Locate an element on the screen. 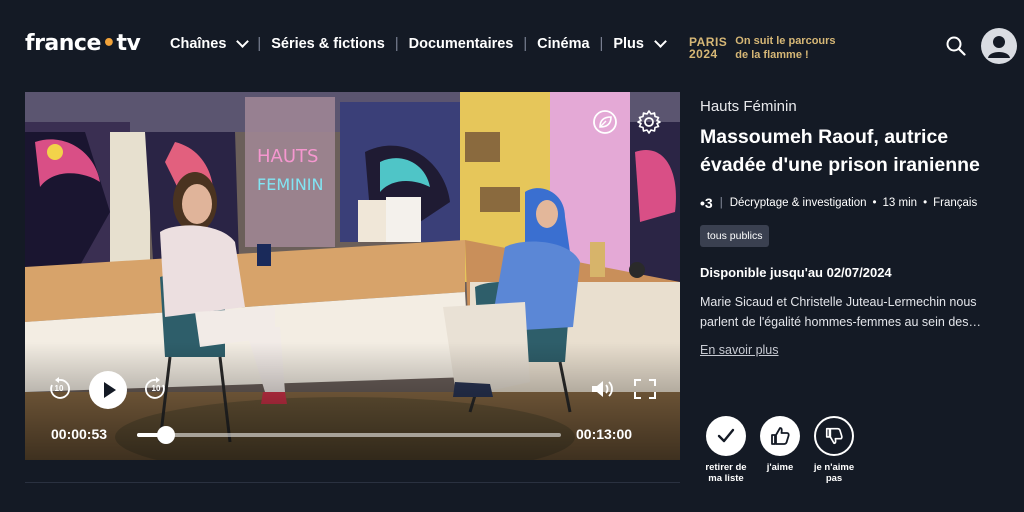  logo-text-france: france is located at coordinates (63, 43).